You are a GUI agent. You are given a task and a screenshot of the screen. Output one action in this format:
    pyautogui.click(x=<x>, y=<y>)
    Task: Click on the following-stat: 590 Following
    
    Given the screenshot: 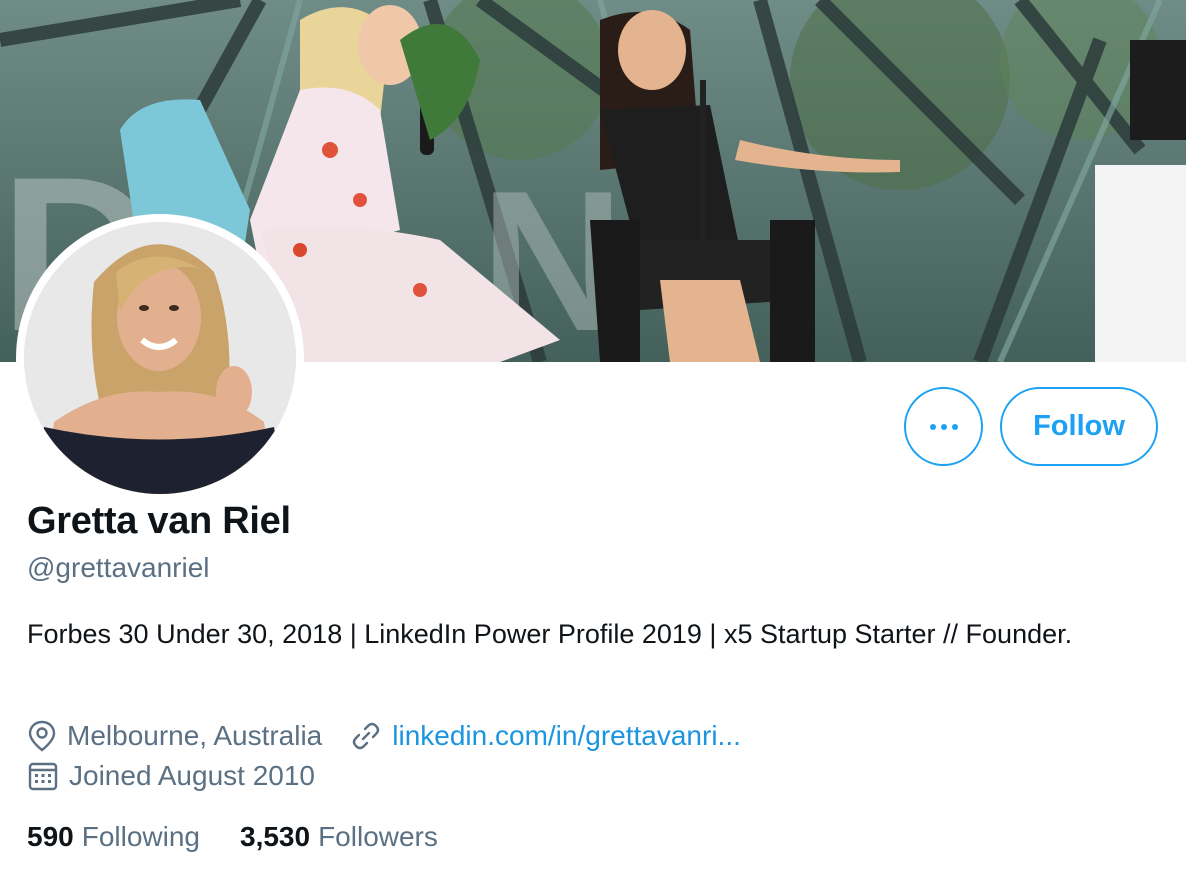 What is the action you would take?
    pyautogui.click(x=113, y=837)
    